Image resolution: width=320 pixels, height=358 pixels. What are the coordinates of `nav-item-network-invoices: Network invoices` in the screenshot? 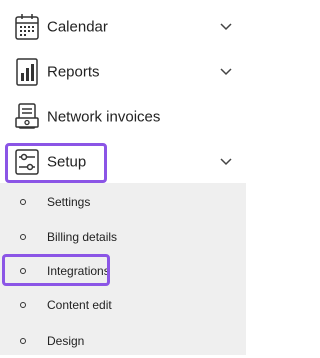 It's located at (123, 117).